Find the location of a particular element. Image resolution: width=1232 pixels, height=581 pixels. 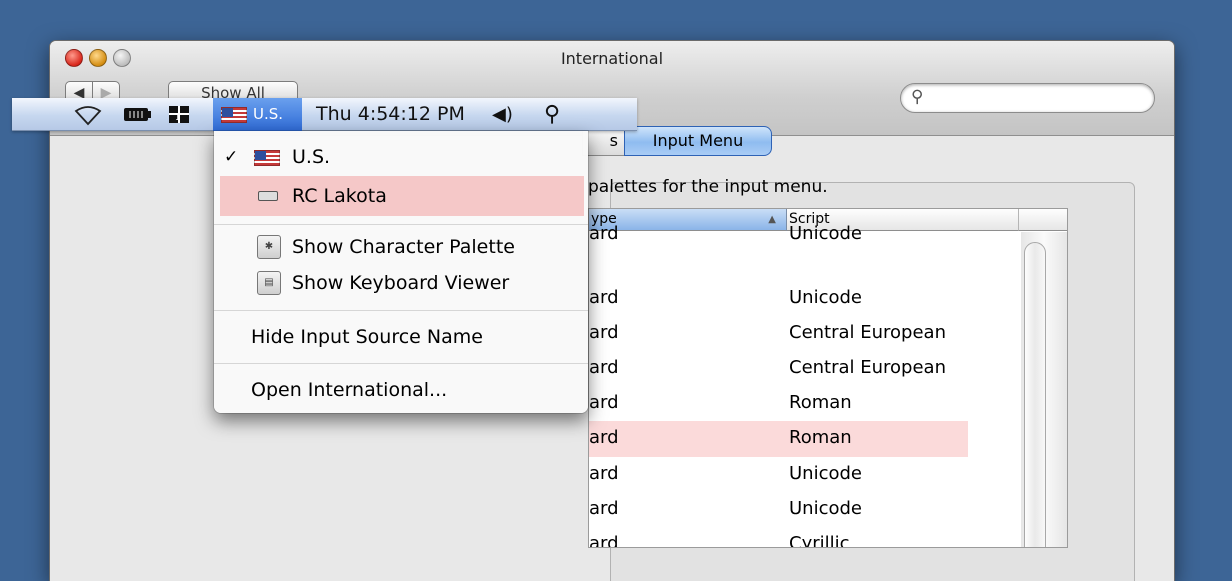

scrollbar-thumb is located at coordinates (1035, 394).